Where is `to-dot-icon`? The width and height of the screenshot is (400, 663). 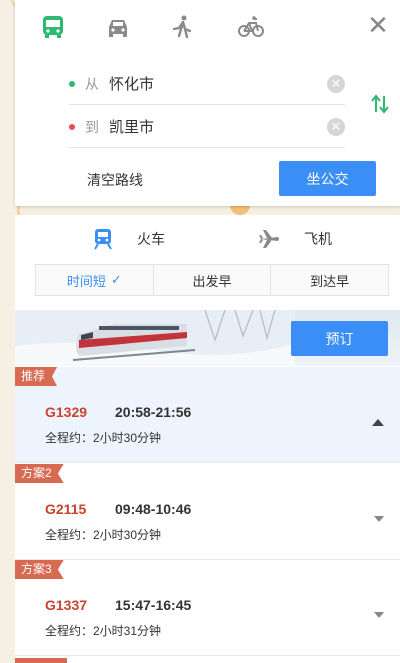 to-dot-icon is located at coordinates (72, 126).